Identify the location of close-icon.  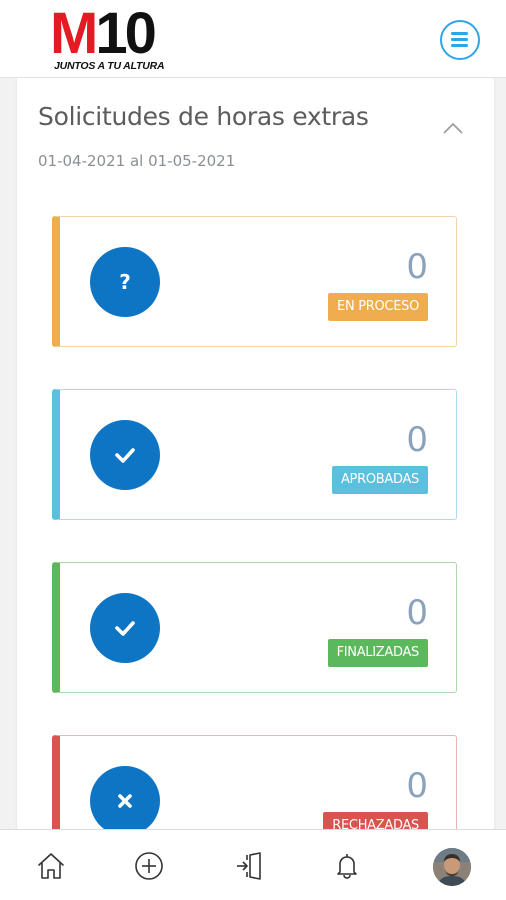
(125, 801).